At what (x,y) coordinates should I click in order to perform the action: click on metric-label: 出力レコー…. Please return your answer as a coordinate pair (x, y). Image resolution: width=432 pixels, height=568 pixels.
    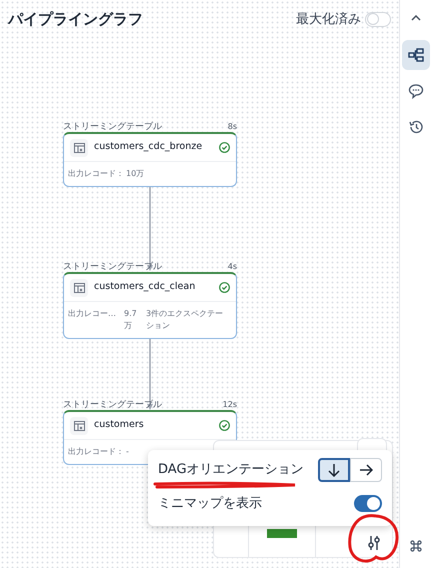
    Looking at the image, I should click on (92, 314).